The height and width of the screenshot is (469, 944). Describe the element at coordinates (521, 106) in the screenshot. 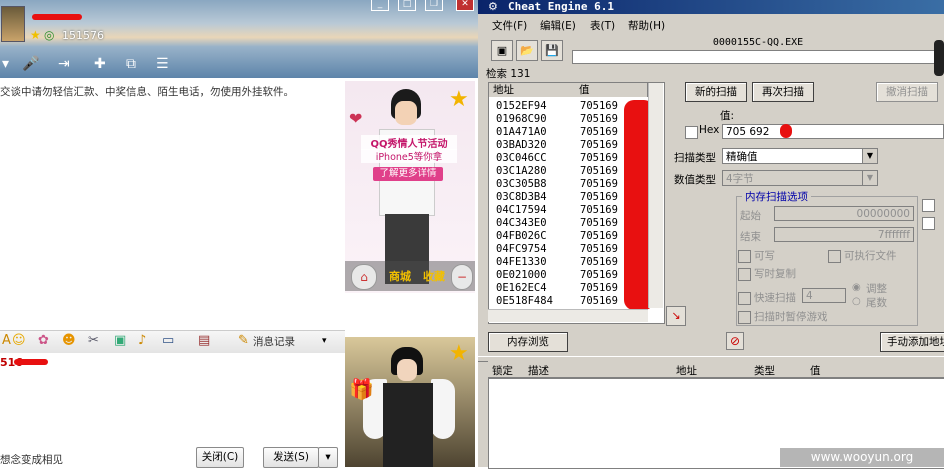

I see `result-address: 0152EF94` at that location.